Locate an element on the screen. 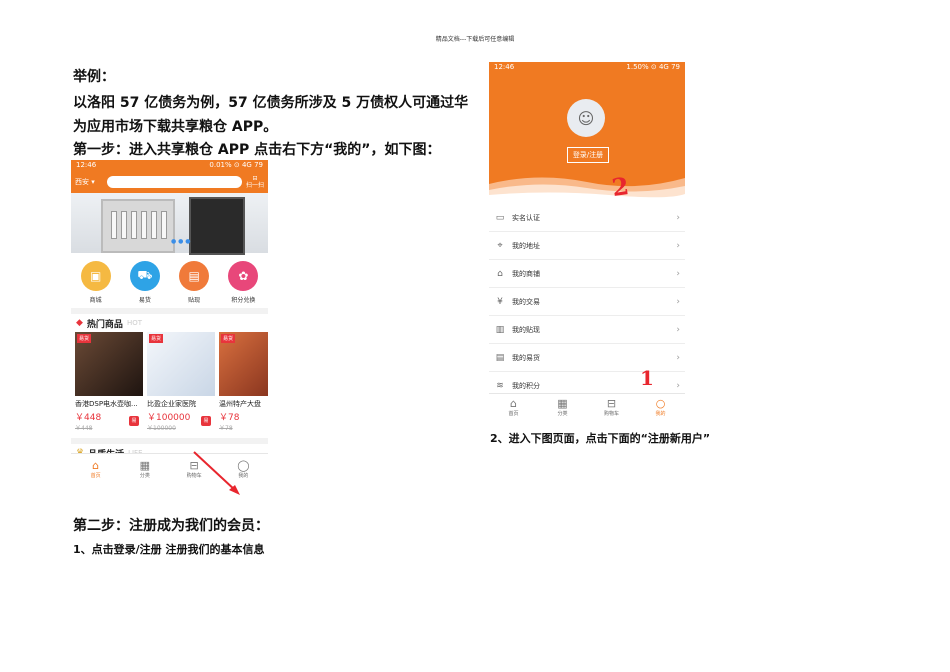  menu-address: ⌖ 我的地址 › is located at coordinates (587, 246).